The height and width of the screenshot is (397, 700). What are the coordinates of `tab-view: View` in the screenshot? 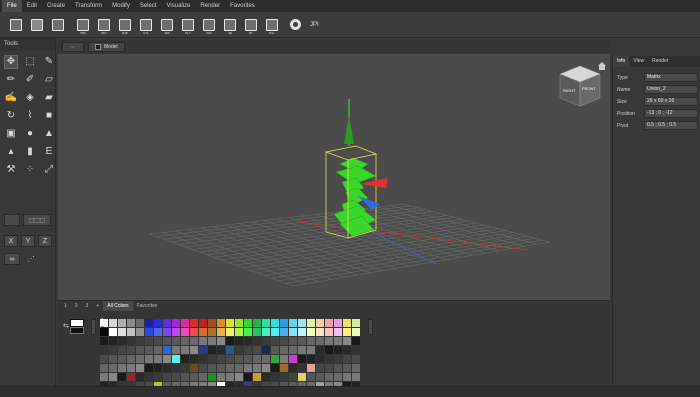 It's located at (638, 61).